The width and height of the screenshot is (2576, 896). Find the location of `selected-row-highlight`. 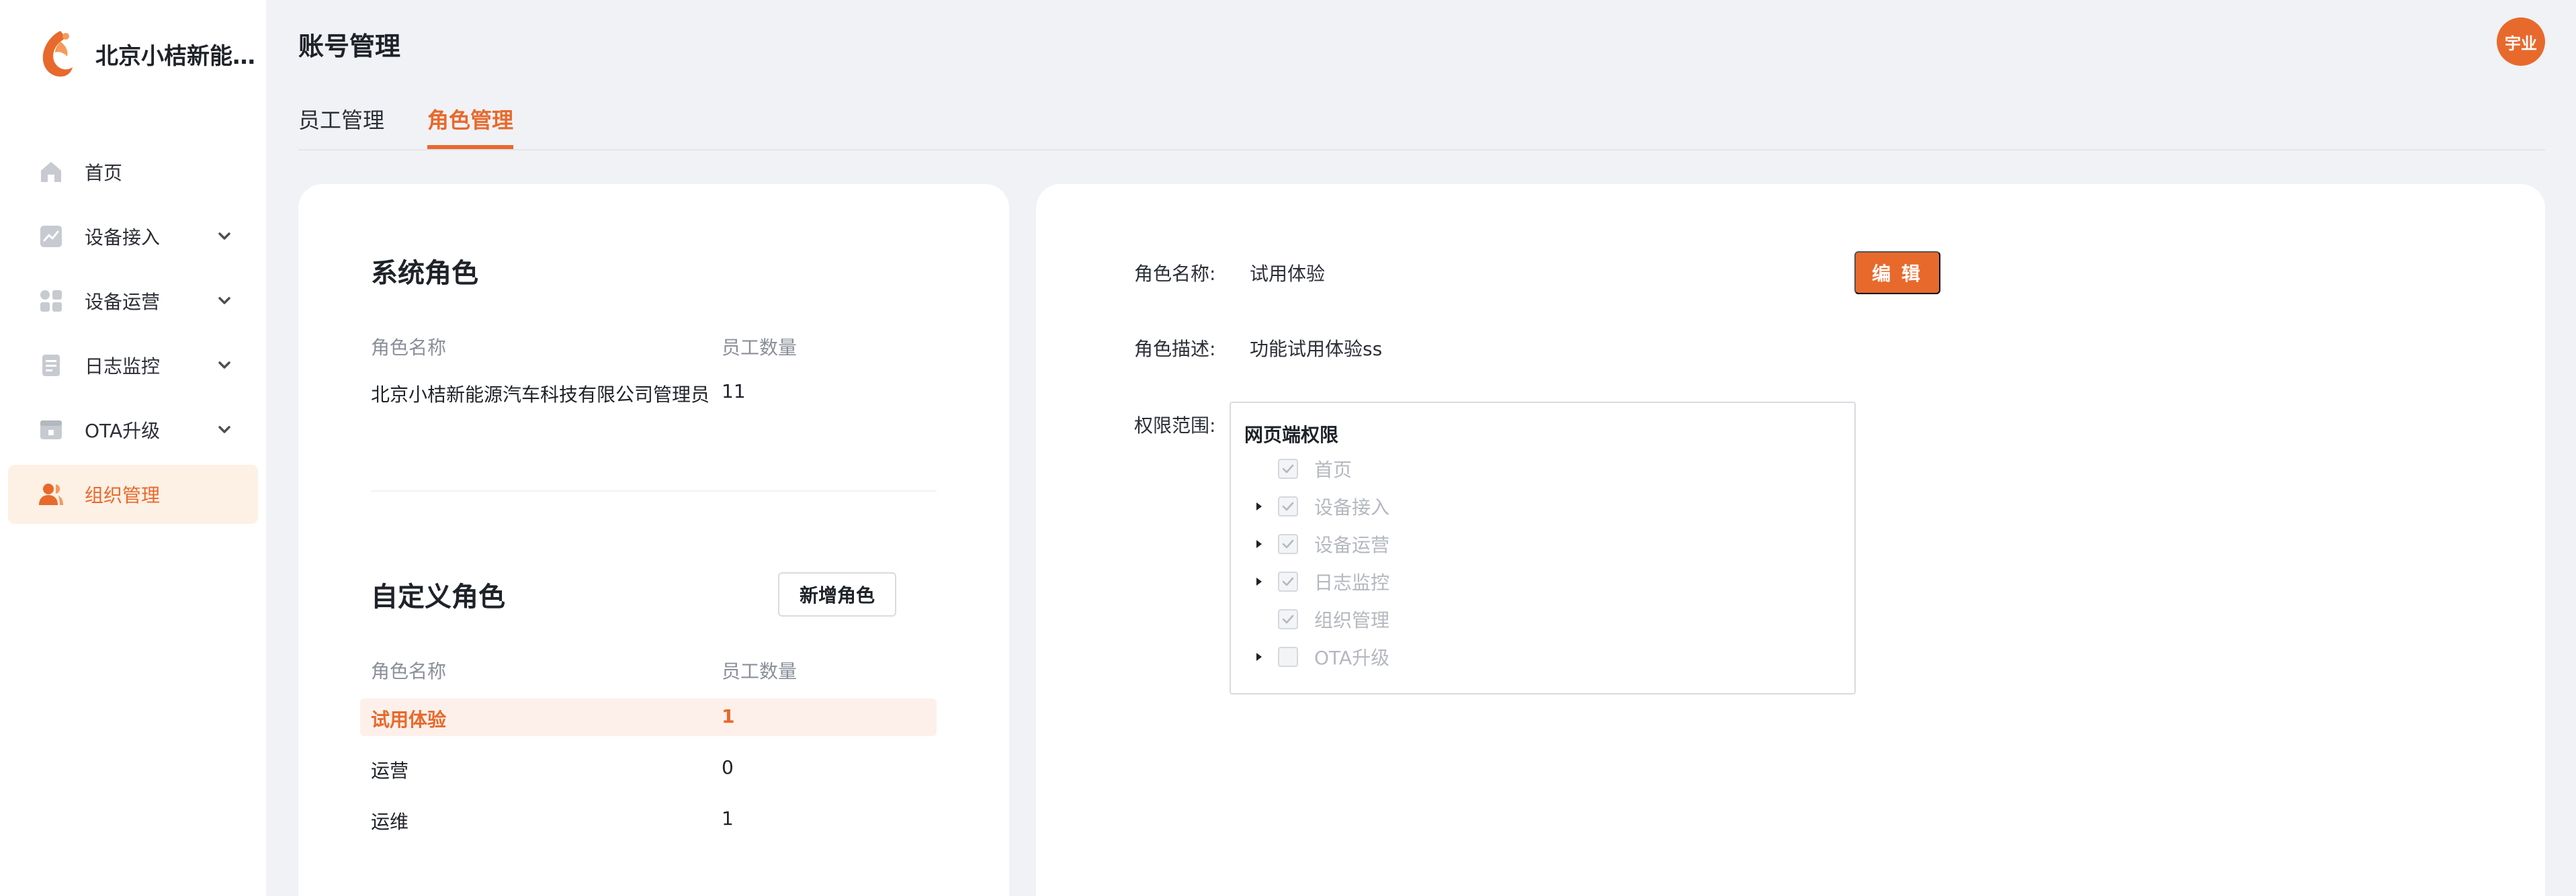

selected-row-highlight is located at coordinates (648, 717).